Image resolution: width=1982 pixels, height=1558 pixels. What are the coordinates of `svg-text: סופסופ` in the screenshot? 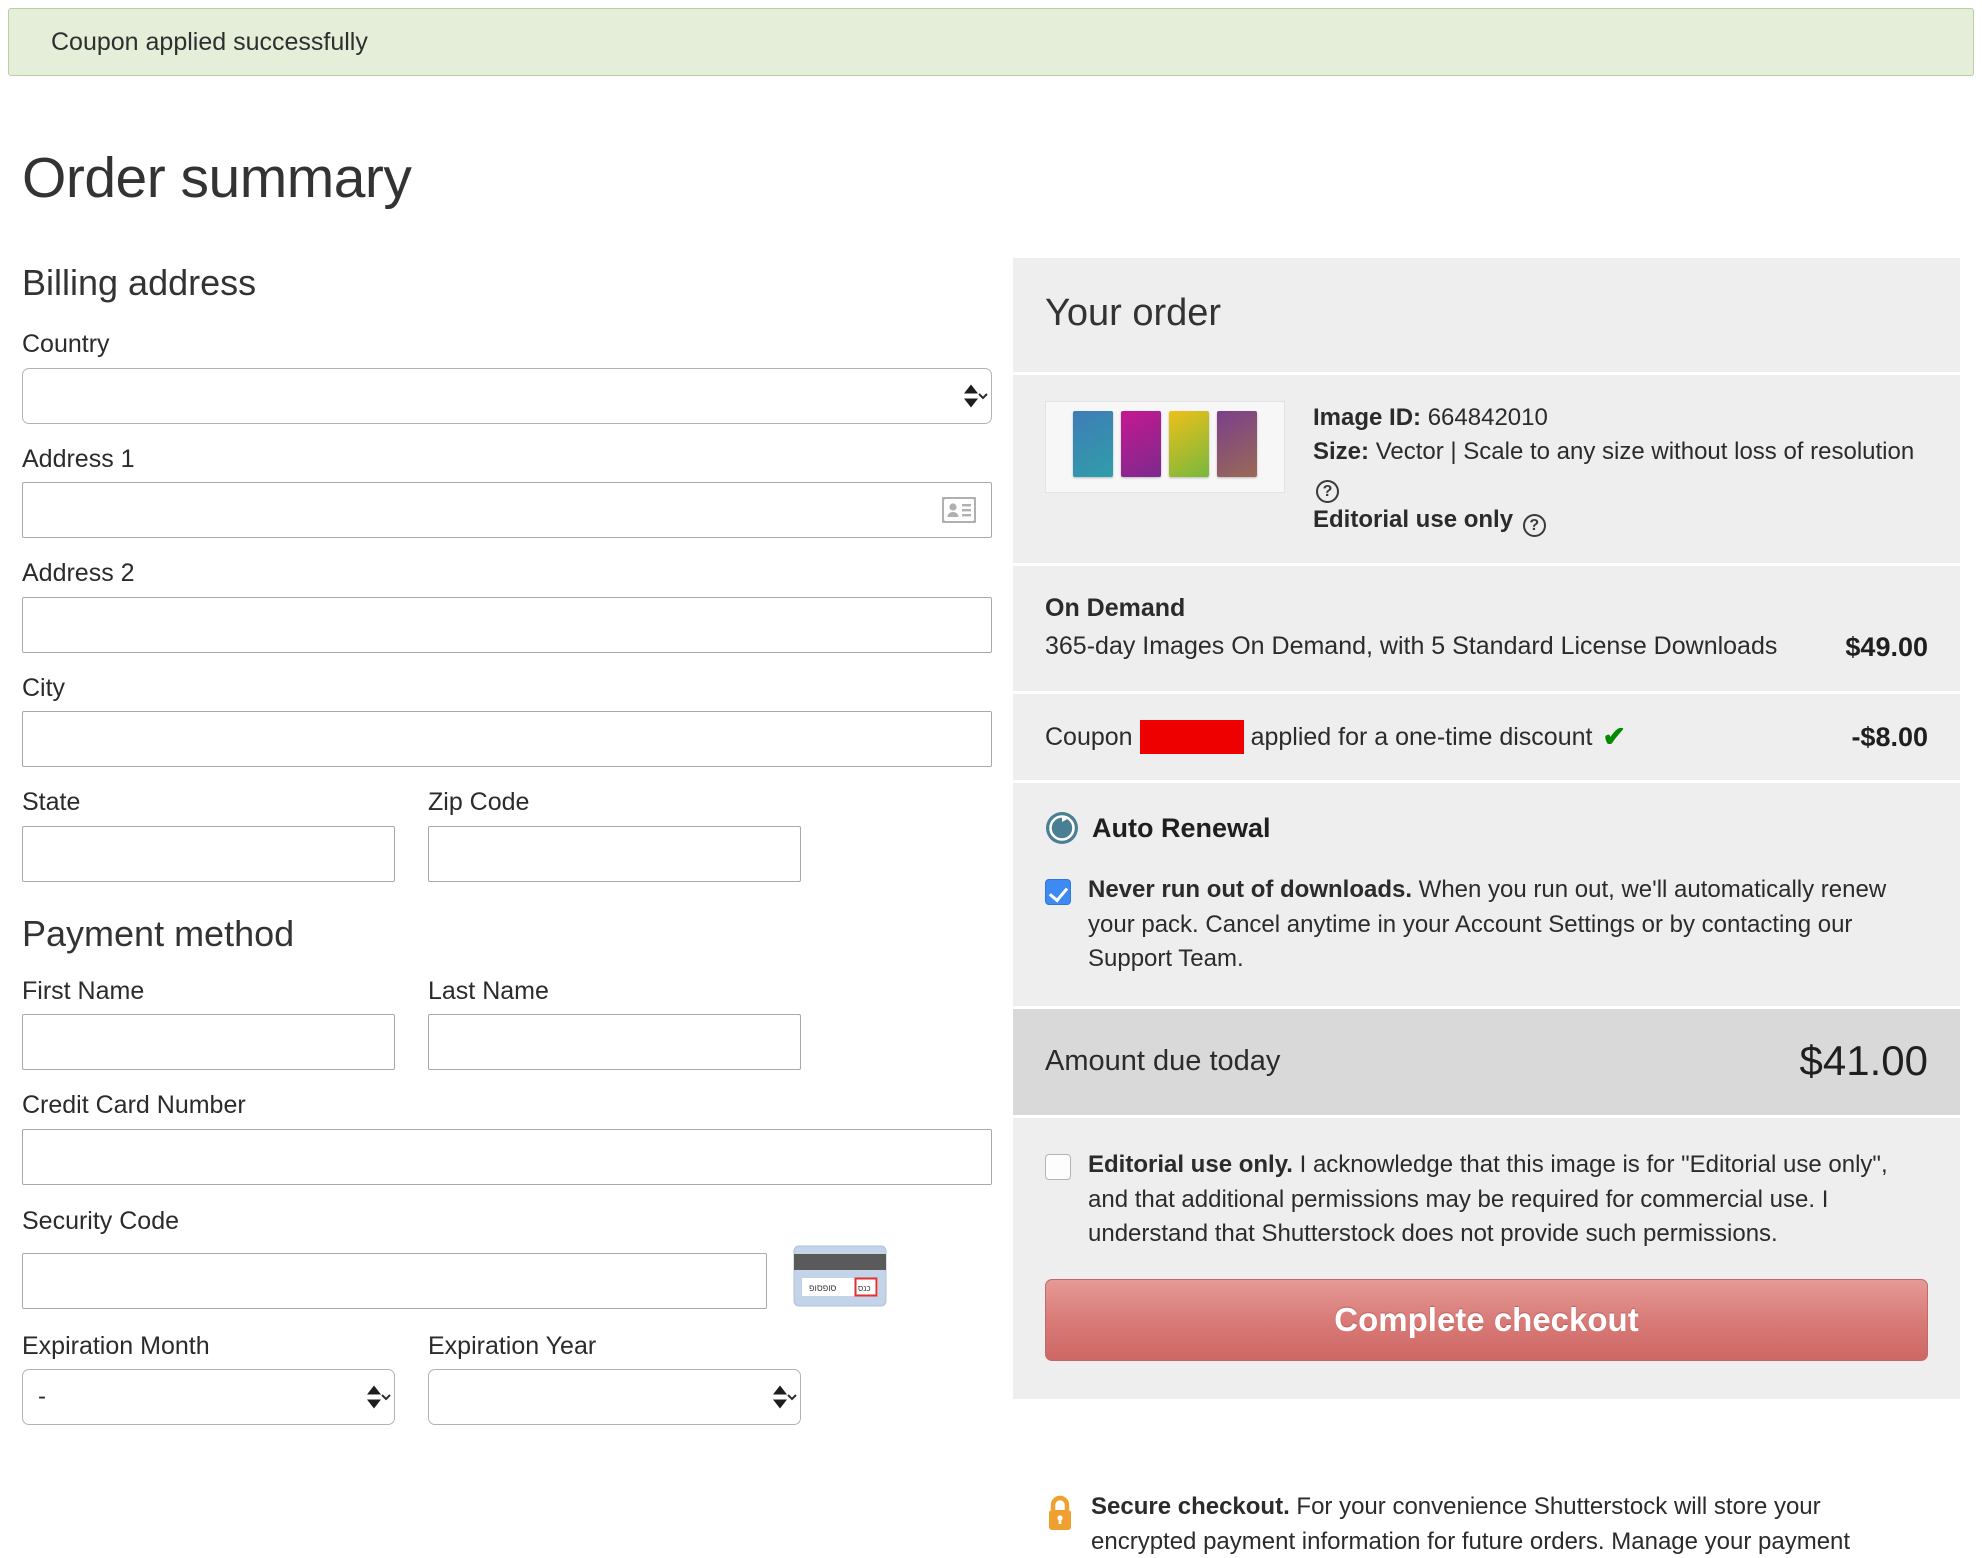 It's located at (823, 1288).